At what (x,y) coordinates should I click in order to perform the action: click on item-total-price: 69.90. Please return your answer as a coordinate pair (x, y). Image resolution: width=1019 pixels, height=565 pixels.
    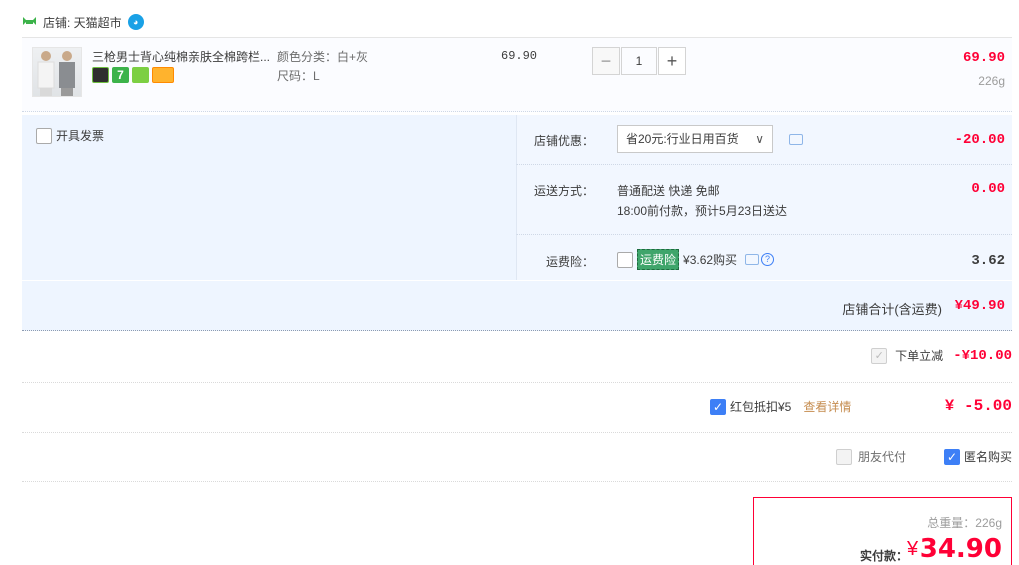
    Looking at the image, I should click on (983, 58).